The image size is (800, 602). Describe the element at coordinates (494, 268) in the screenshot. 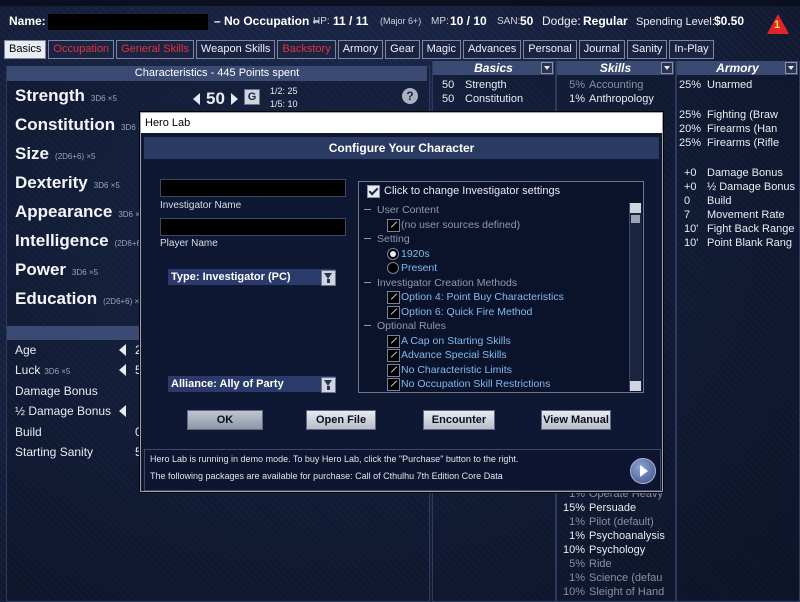

I see `settings-option: Present` at that location.